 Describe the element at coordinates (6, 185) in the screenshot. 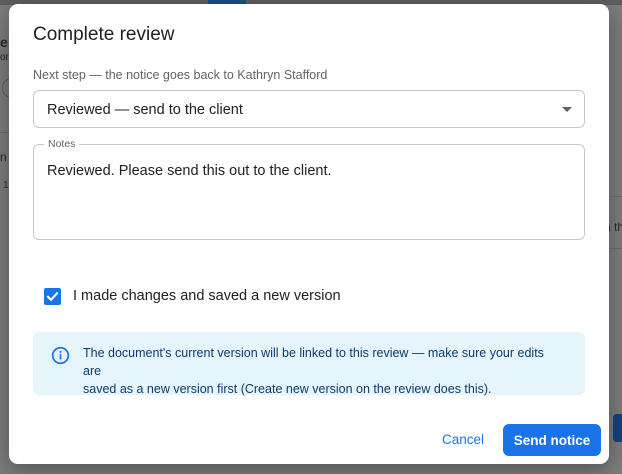

I see `background-text-fragment: 1` at that location.